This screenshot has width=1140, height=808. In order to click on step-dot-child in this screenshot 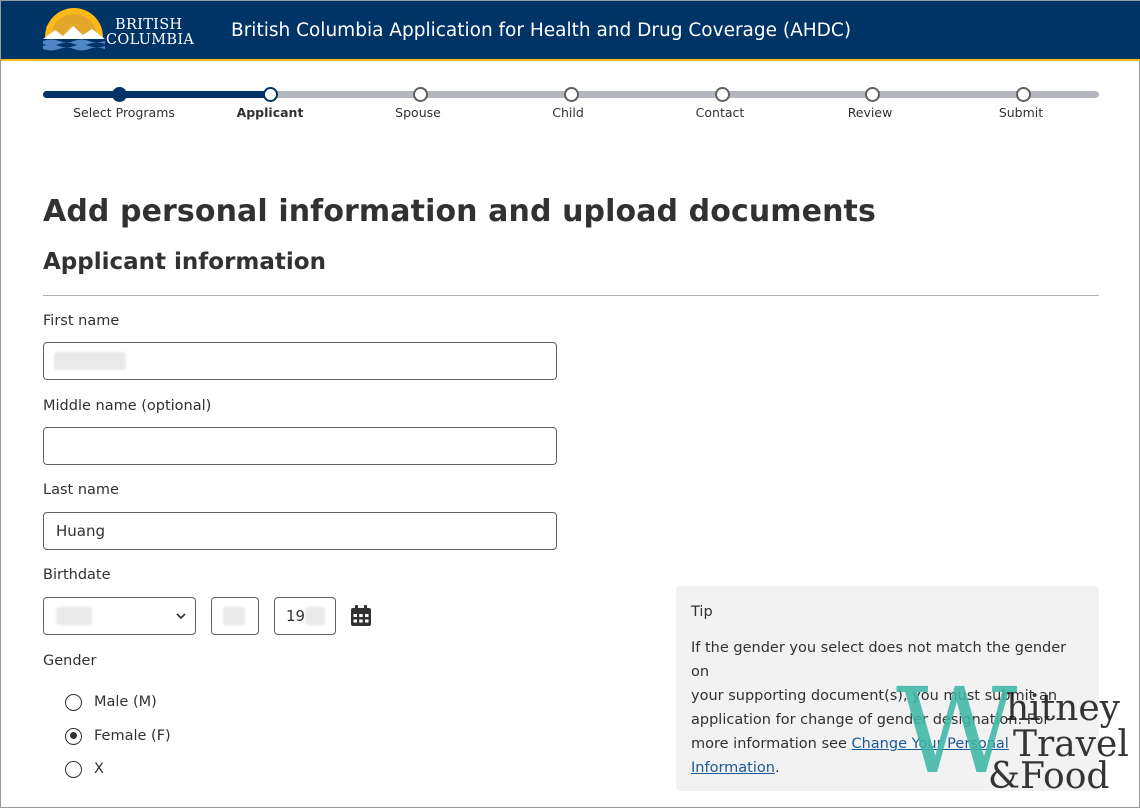, I will do `click(571, 94)`.